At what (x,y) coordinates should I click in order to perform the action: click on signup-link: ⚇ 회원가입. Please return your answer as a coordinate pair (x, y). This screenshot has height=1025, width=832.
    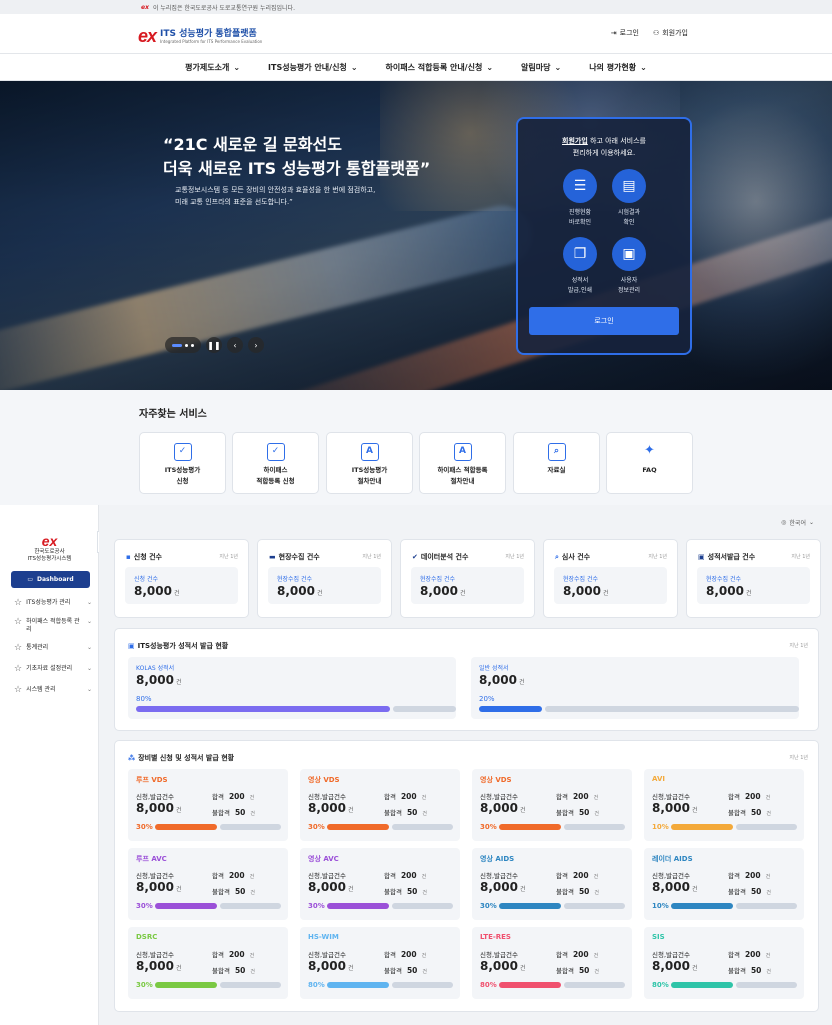
    Looking at the image, I should click on (670, 33).